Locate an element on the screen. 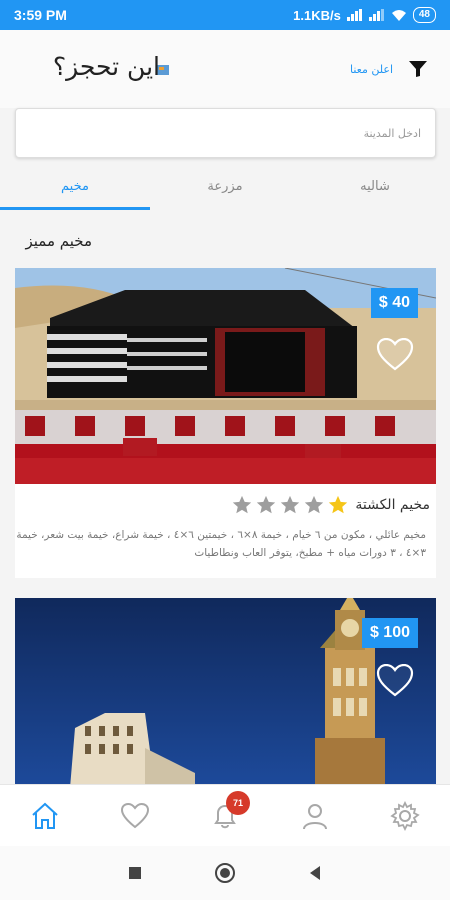  section-title: مخيم مميز is located at coordinates (58, 241).